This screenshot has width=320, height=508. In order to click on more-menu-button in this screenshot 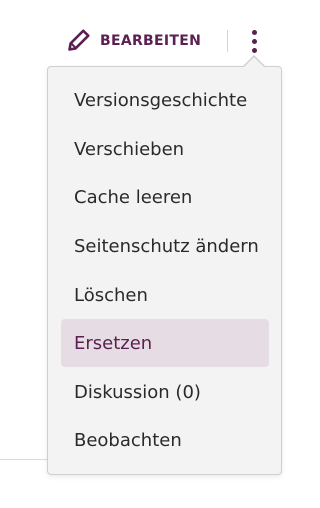, I will do `click(254, 41)`.